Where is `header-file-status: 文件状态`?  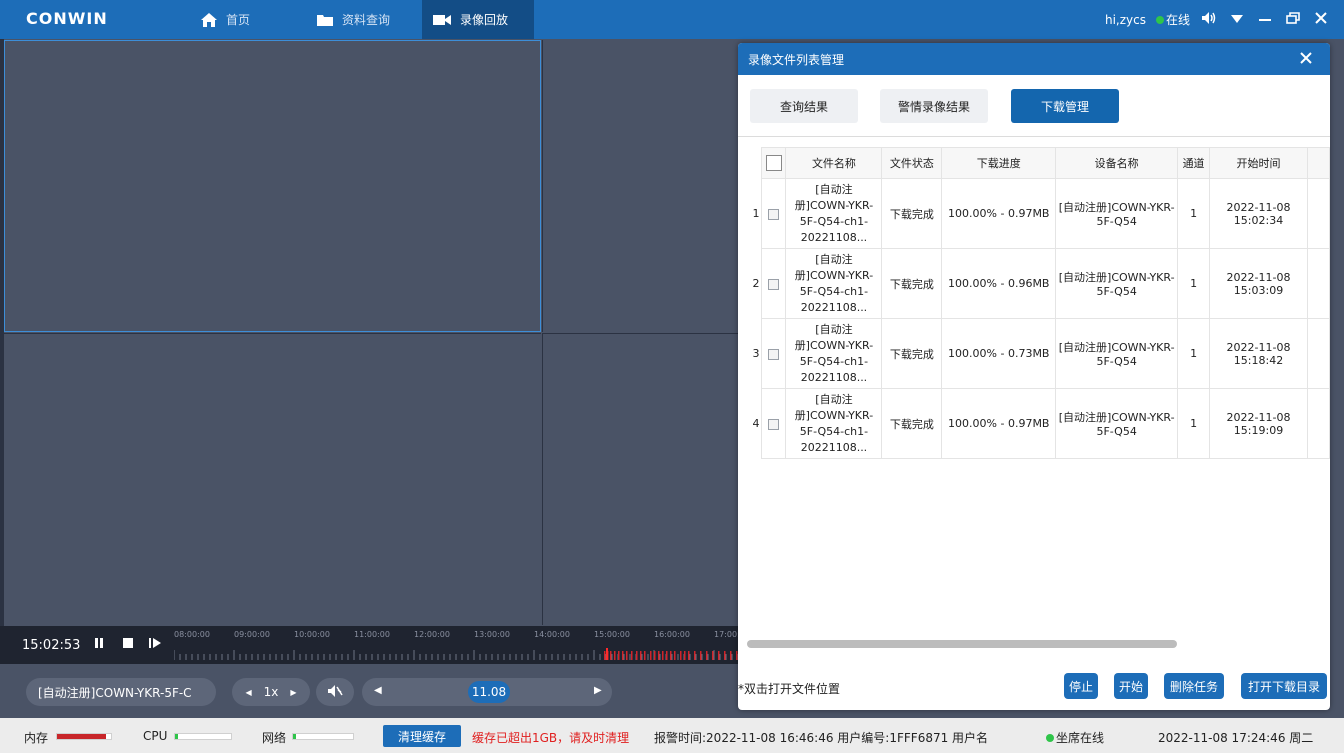 header-file-status: 文件状态 is located at coordinates (912, 163).